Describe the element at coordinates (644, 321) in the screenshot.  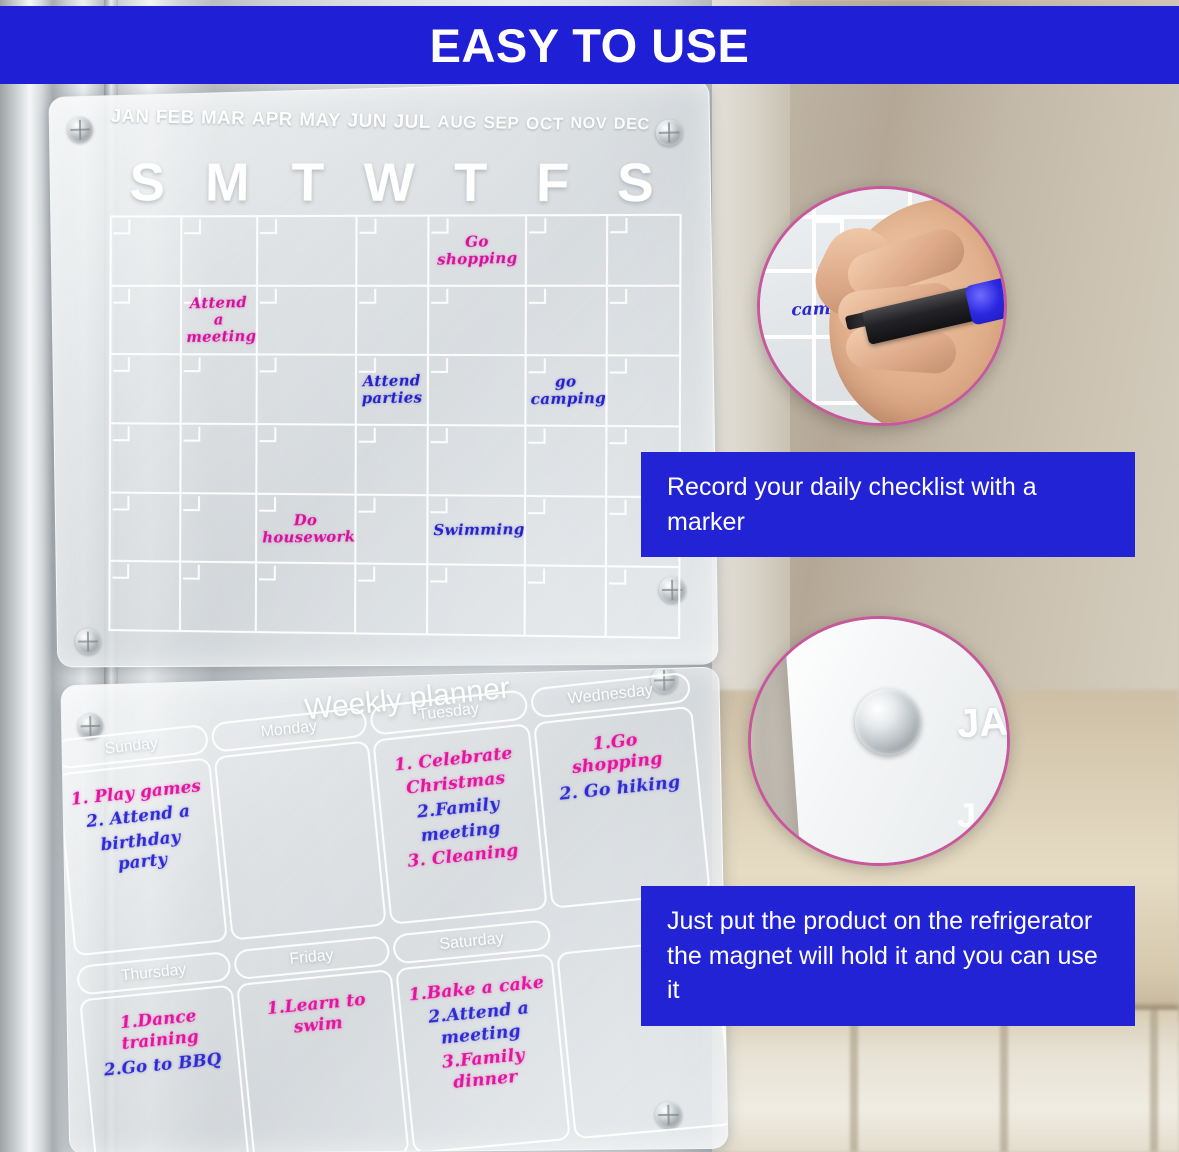
I see `month-cell-r2c7` at that location.